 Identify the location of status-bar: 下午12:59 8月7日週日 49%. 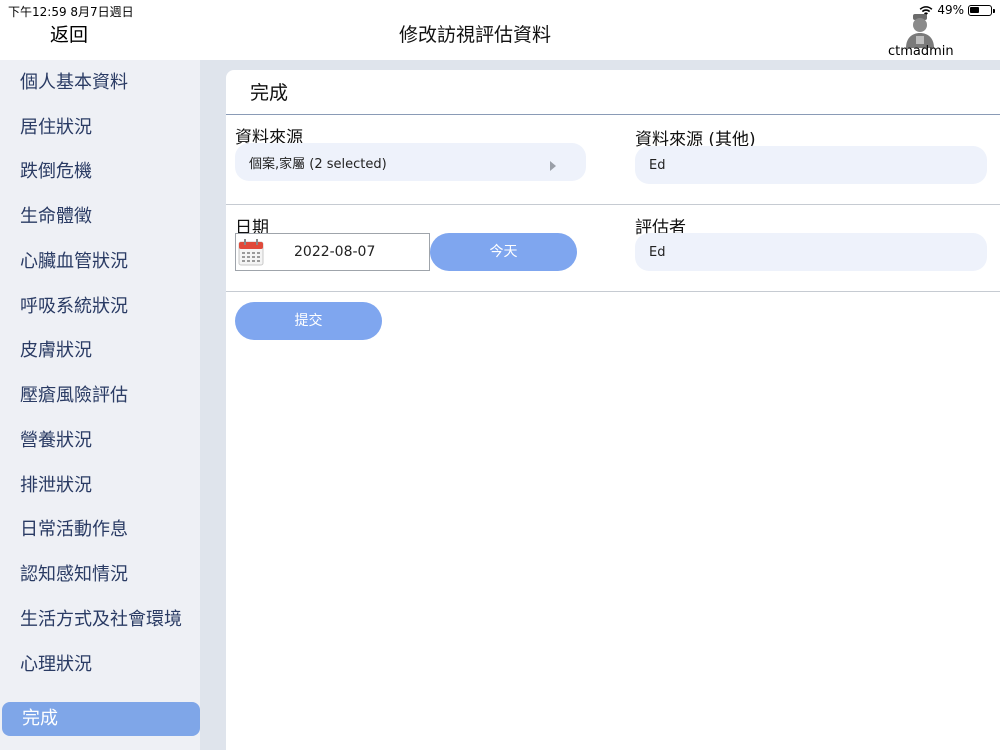
(500, 10).